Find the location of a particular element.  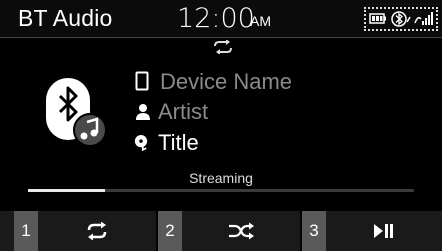

status-icons is located at coordinates (401, 19).